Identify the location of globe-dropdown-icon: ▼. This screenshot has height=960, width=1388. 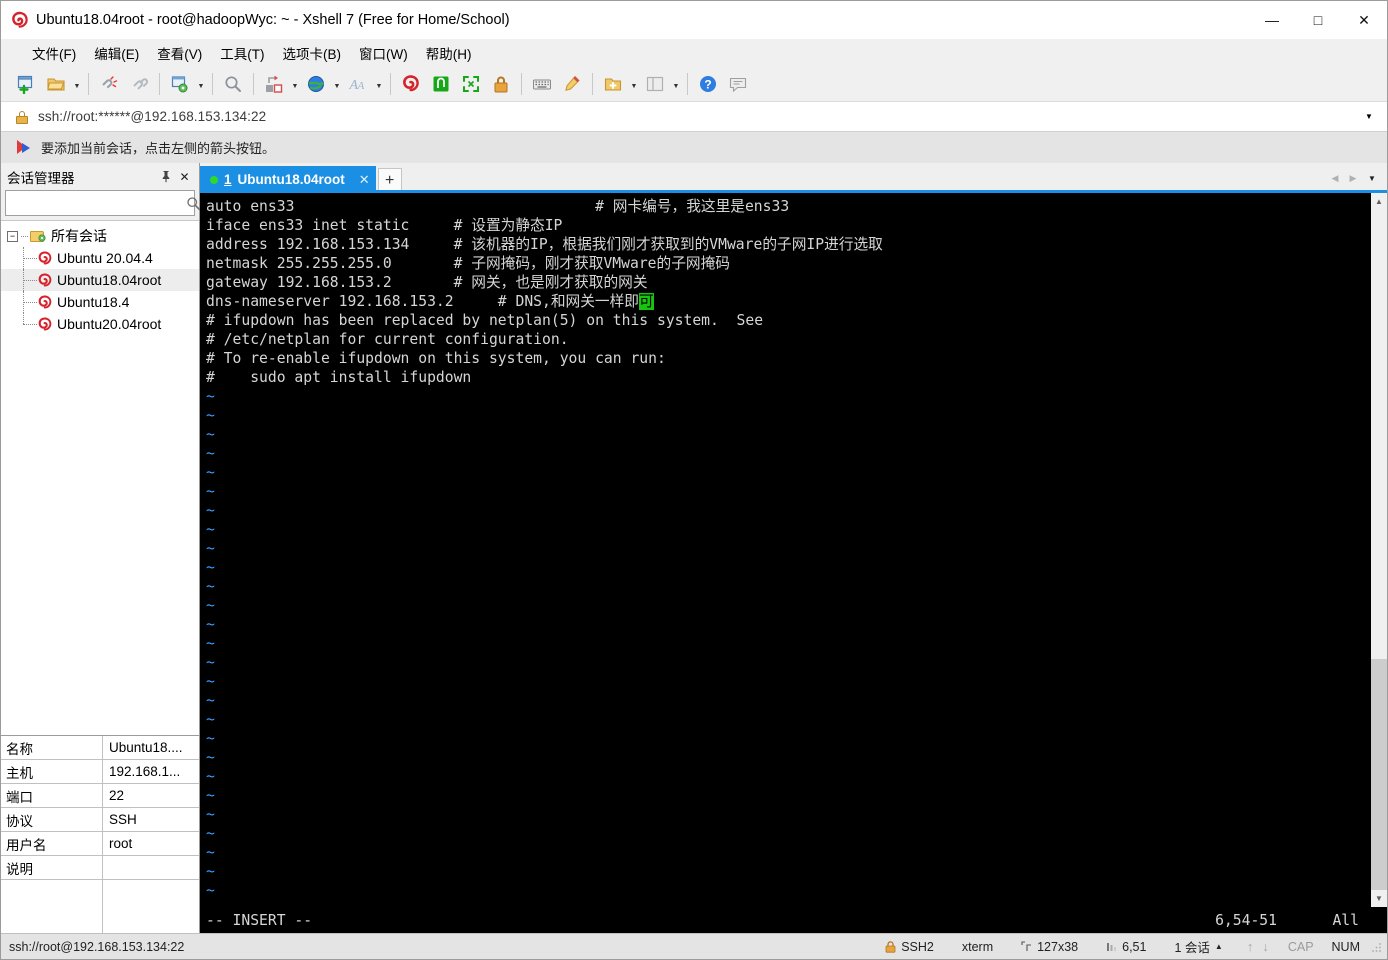
(337, 84).